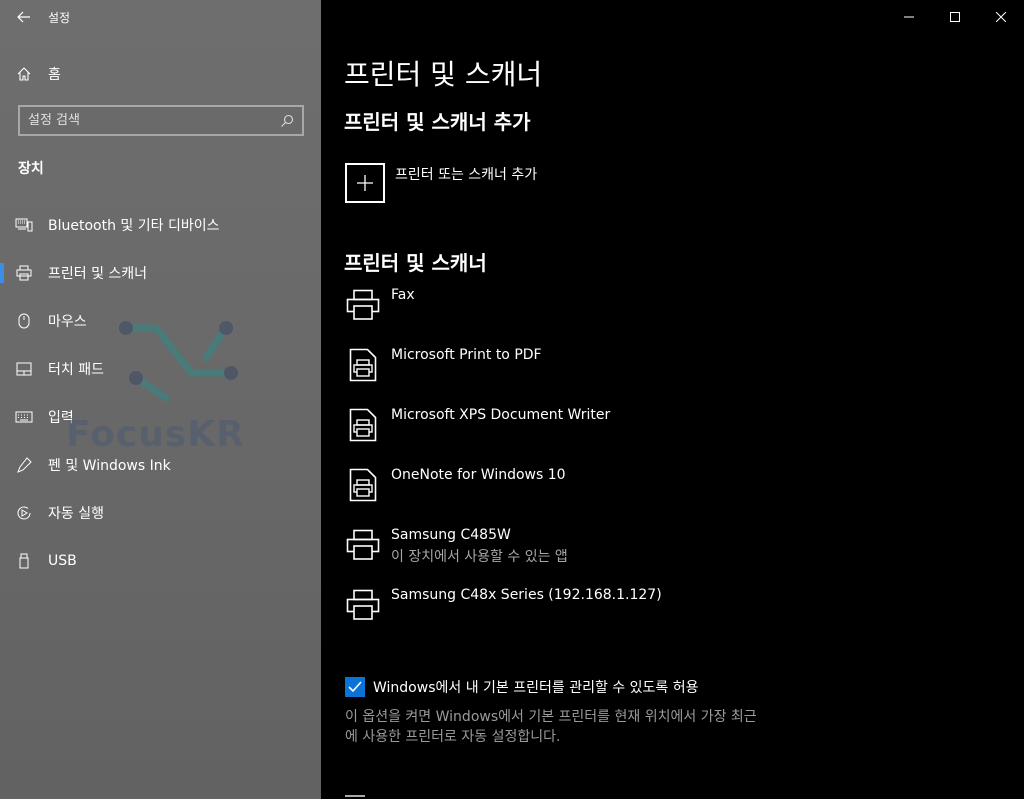 Image resolution: width=1024 pixels, height=799 pixels. I want to click on pen-icon, so click(24, 465).